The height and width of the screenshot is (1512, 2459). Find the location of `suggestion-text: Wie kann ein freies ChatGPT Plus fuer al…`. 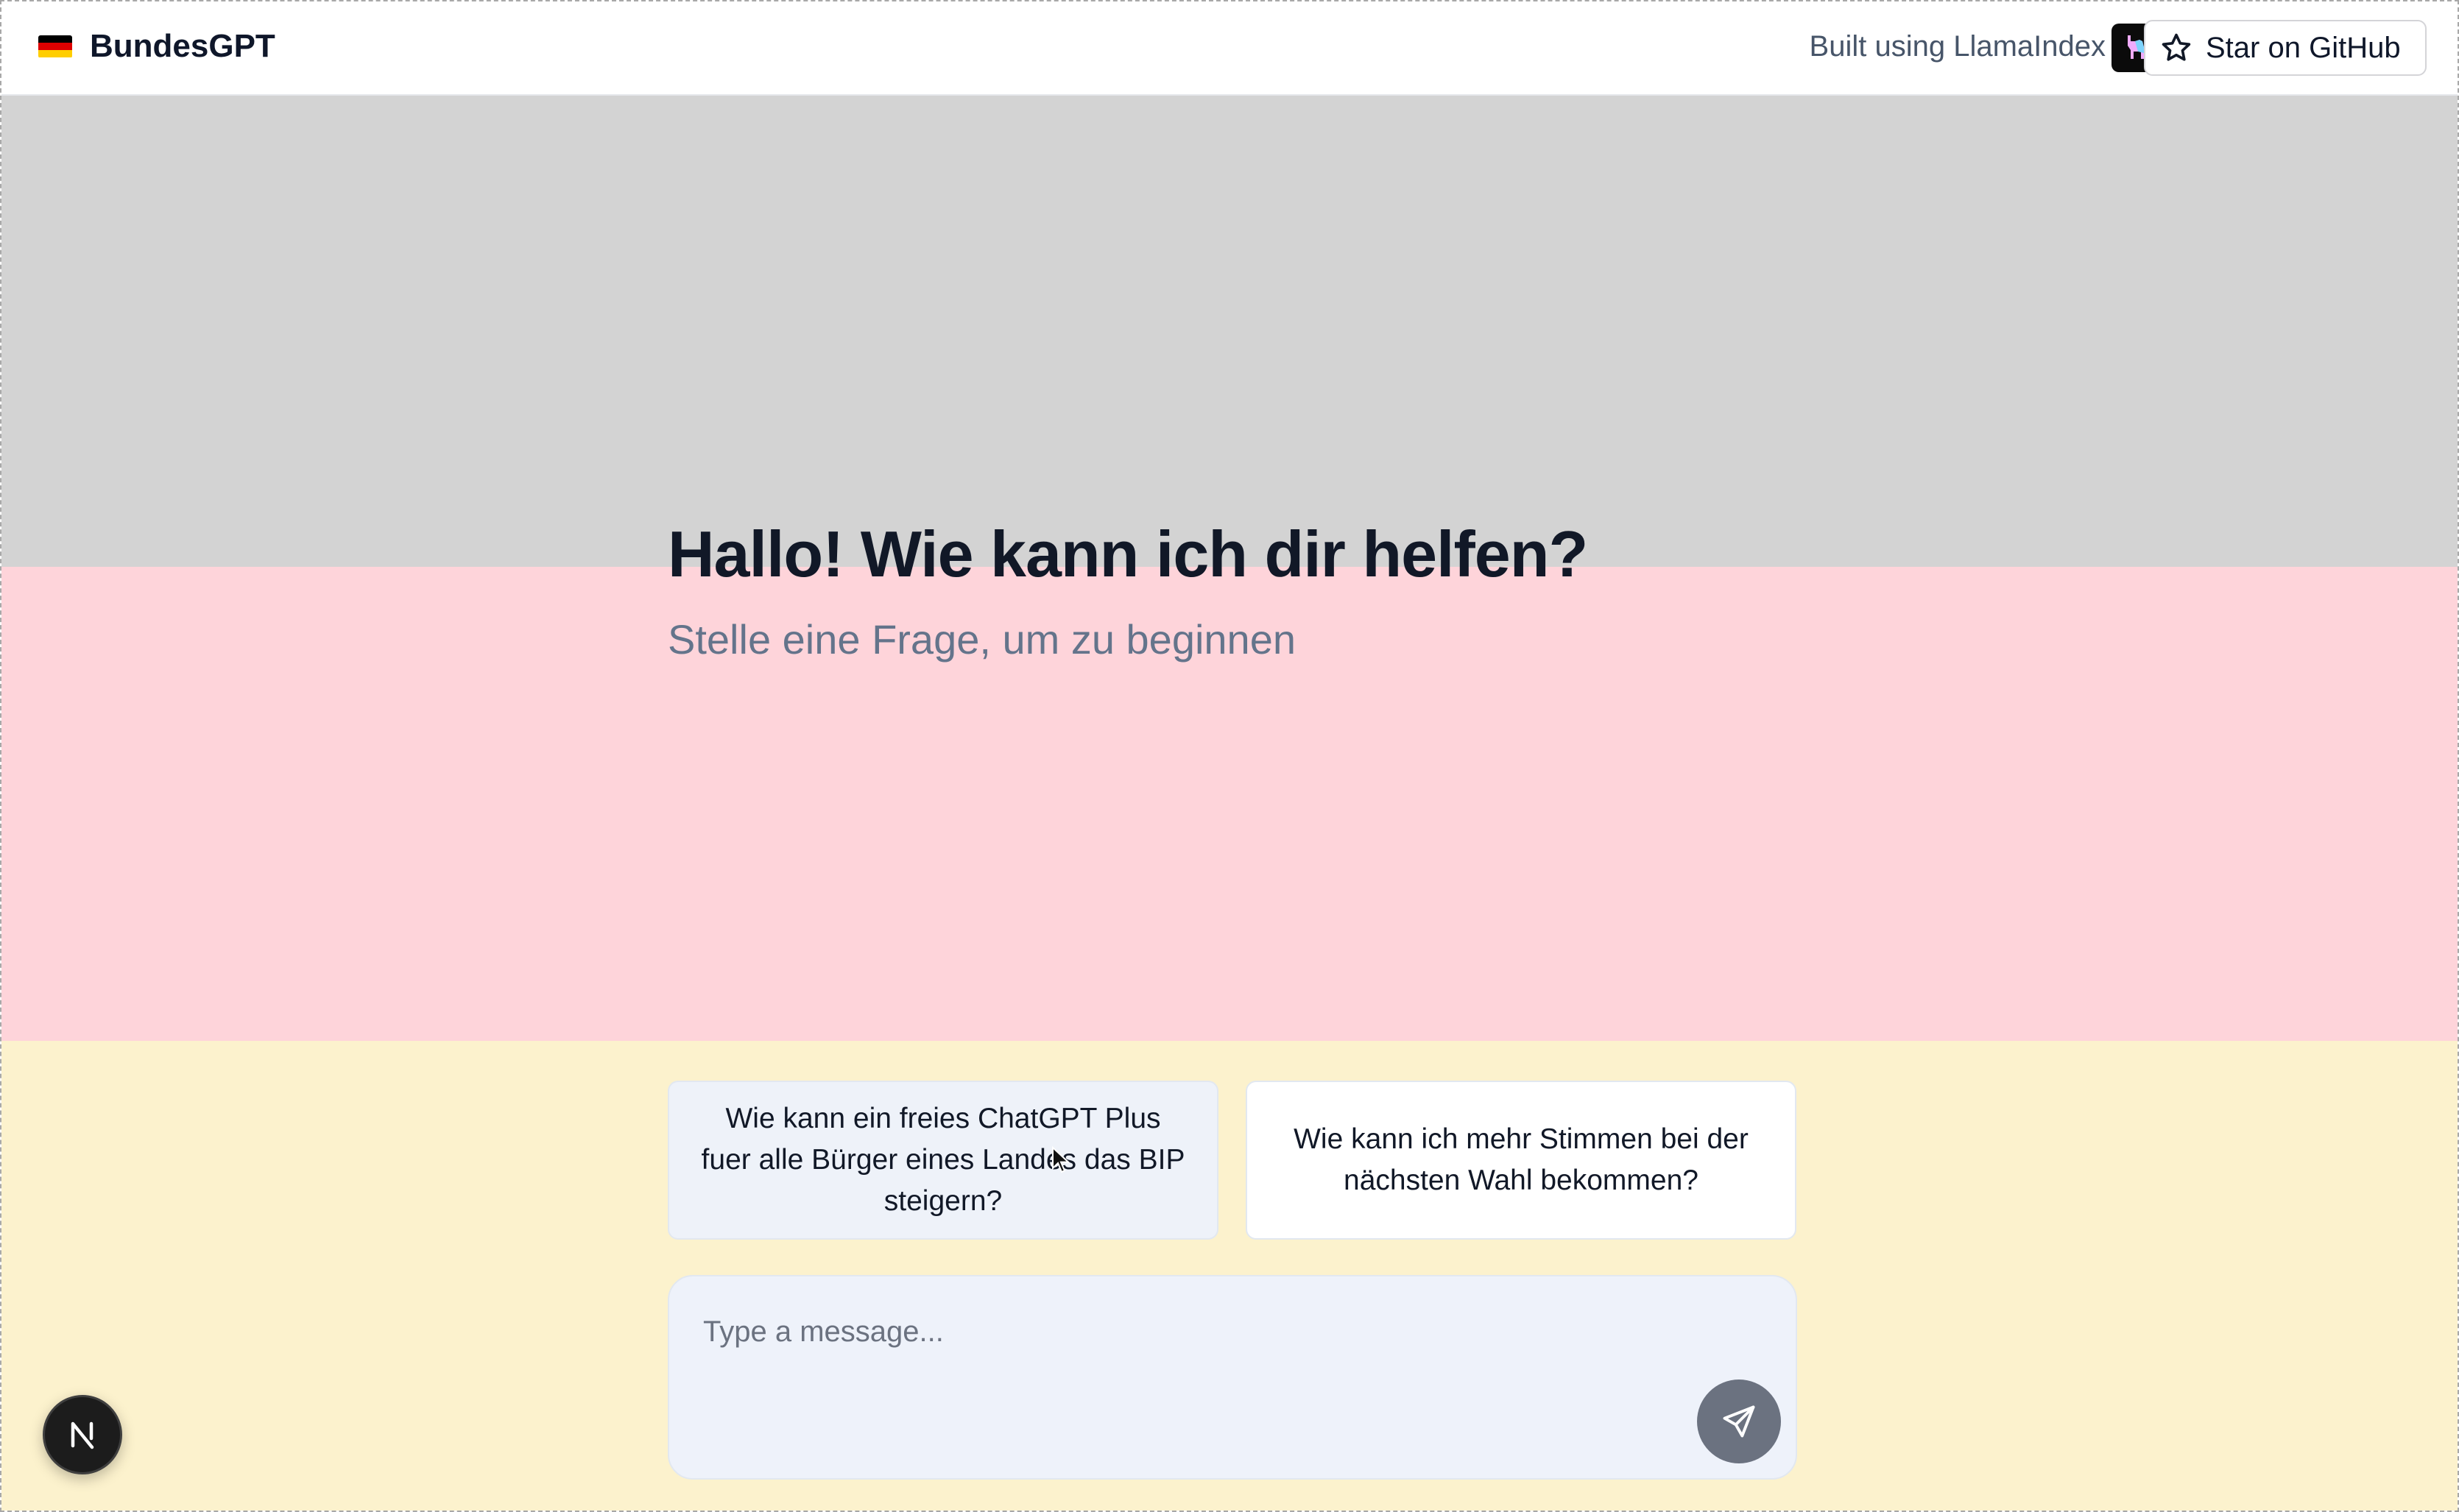

suggestion-text: Wie kann ein freies ChatGPT Plus fuer al… is located at coordinates (943, 1160).